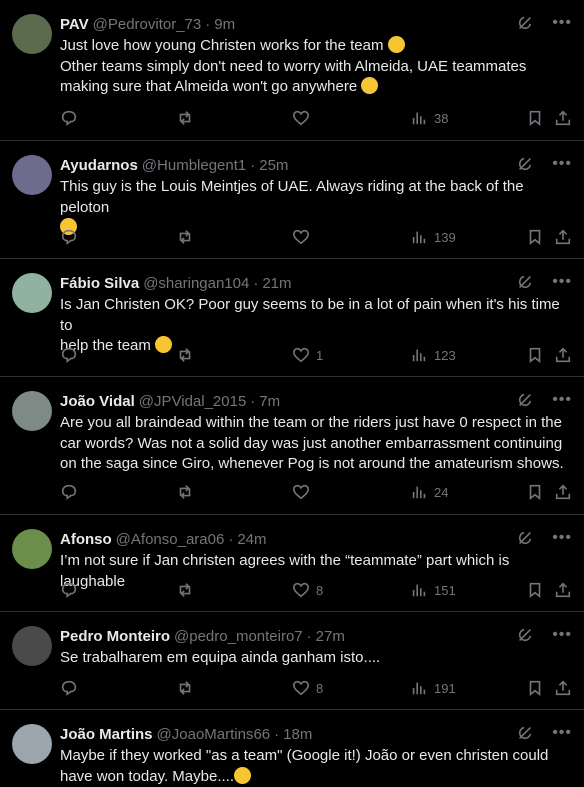 The height and width of the screenshot is (787, 584). I want to click on user-handle: @Afonso_ara06, so click(170, 539).